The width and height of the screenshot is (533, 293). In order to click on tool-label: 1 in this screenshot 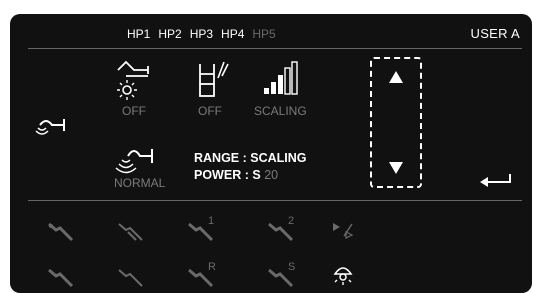, I will do `click(211, 221)`.